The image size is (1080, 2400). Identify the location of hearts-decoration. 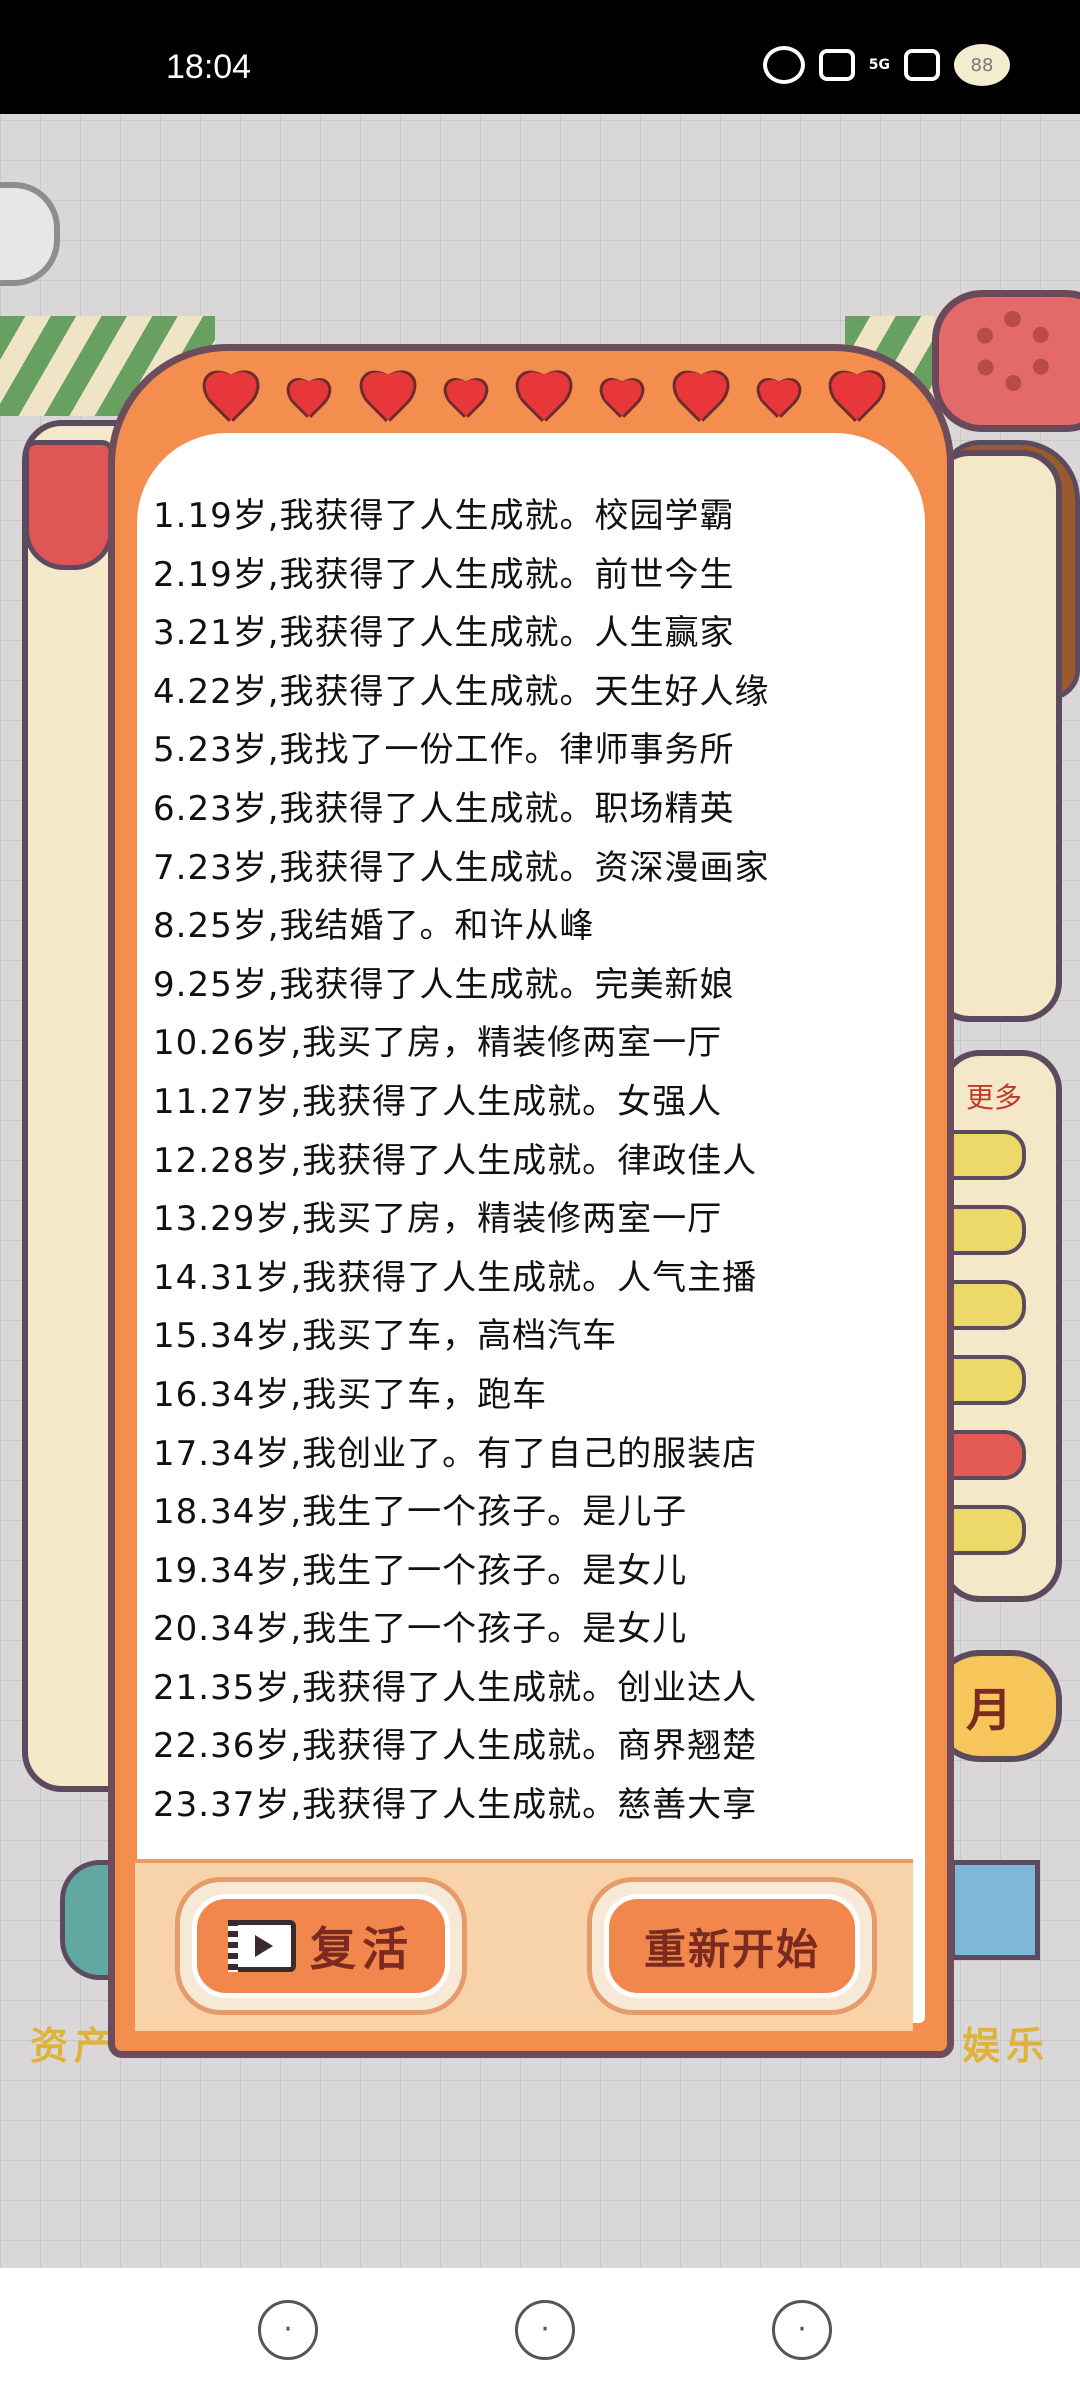
(542, 402).